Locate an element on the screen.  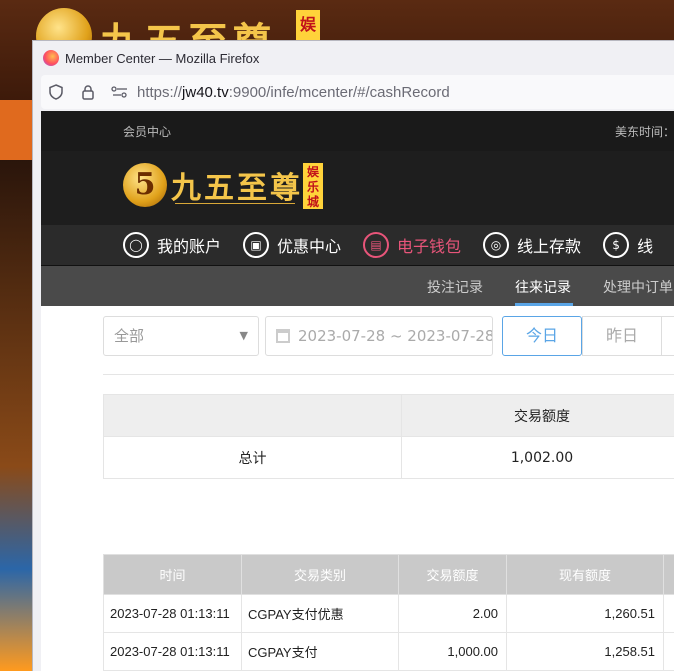
nav-promotions: ▣ 优惠中心 is located at coordinates (292, 245).